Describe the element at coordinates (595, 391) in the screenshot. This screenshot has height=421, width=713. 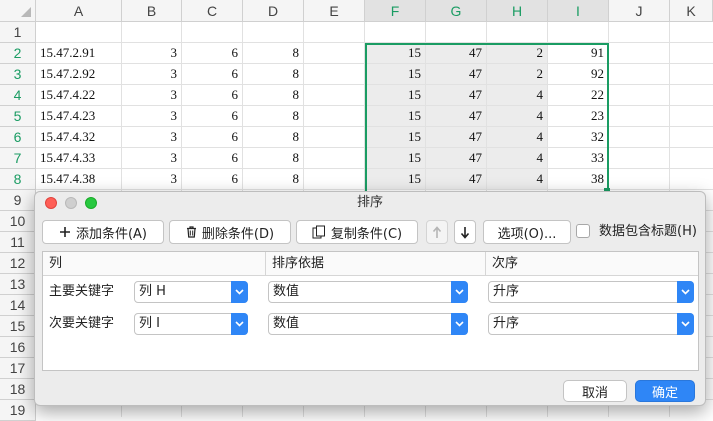
I see `cancel-button: 取消` at that location.